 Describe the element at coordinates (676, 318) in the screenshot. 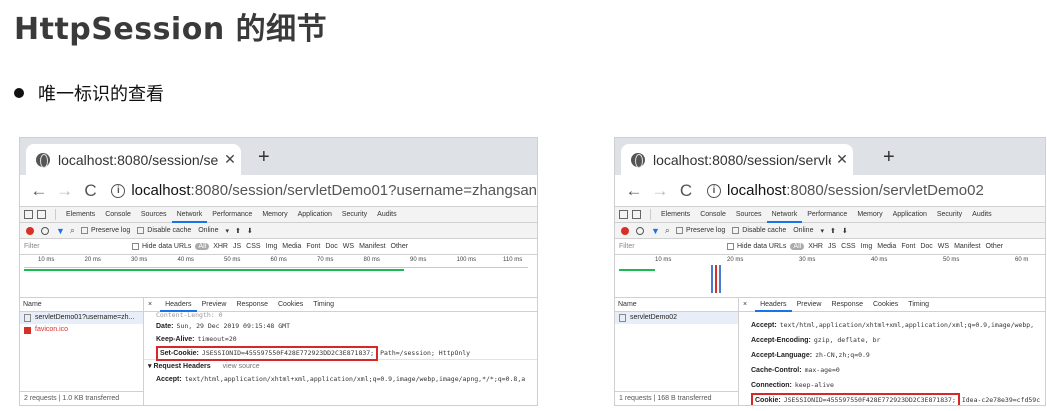

I see `request-row: servletDemo02` at that location.